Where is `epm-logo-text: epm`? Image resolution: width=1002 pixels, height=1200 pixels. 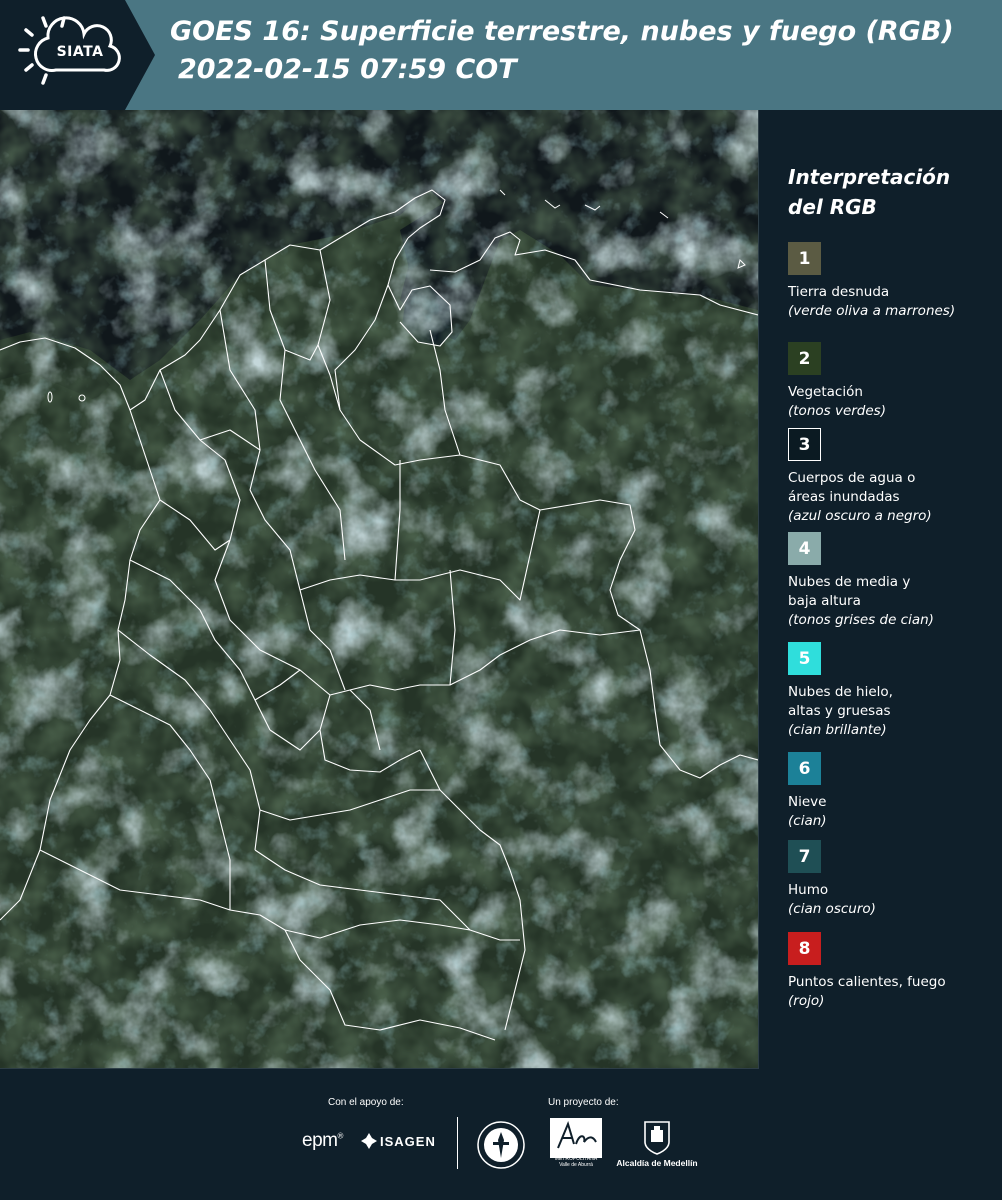
epm-logo-text: epm is located at coordinates (320, 1140).